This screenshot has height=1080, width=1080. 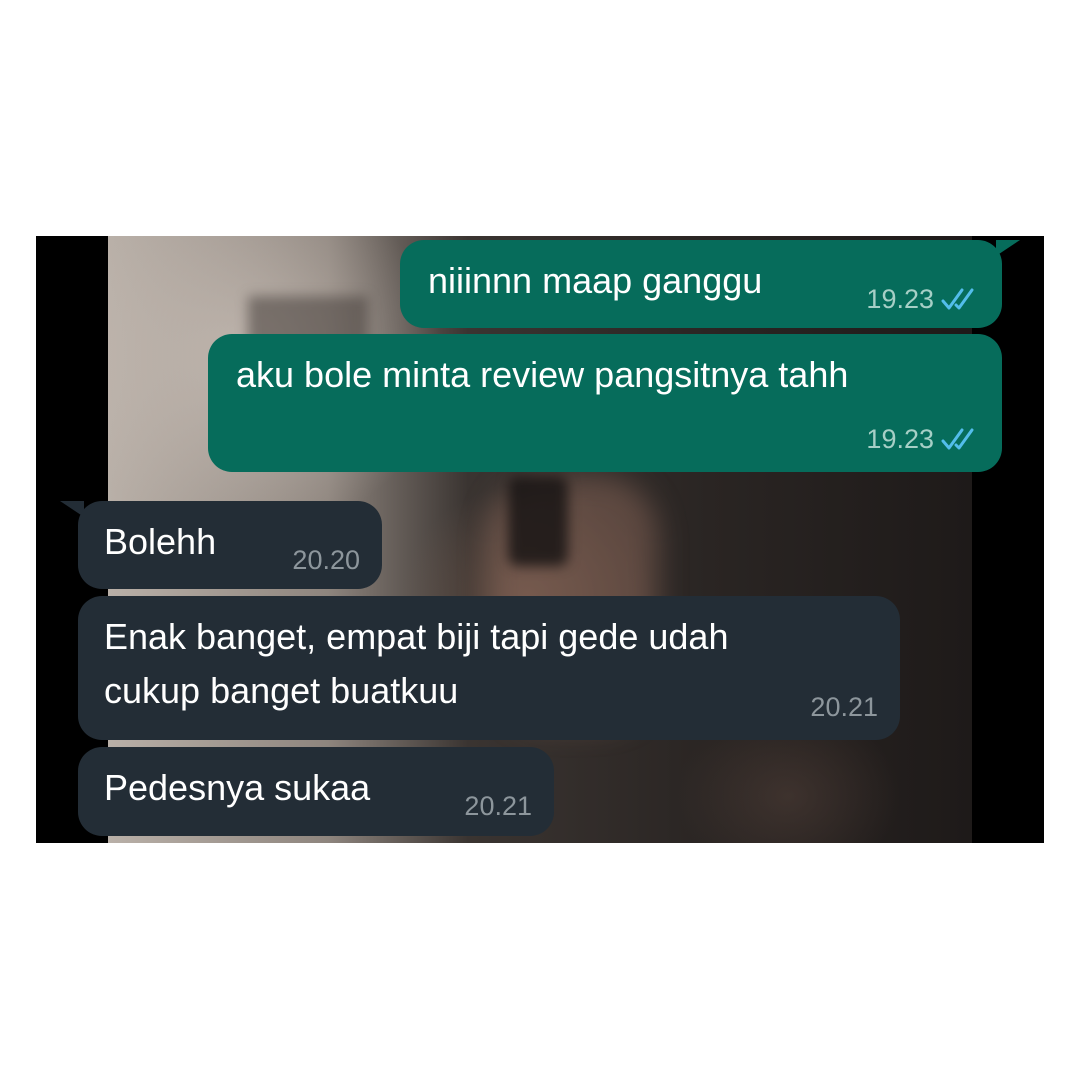 I want to click on message-text: Bolehh, so click(x=160, y=541).